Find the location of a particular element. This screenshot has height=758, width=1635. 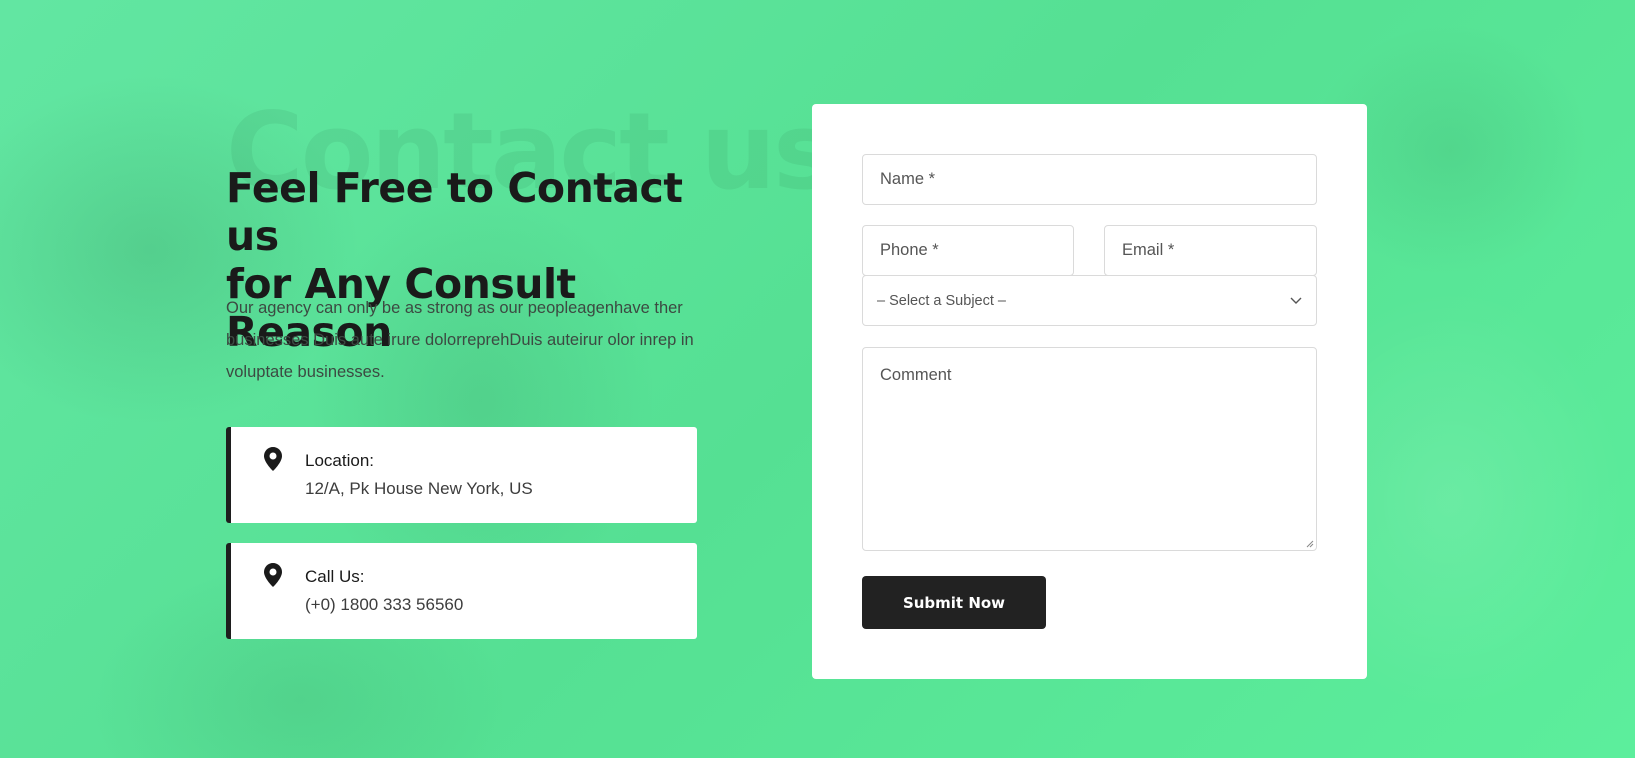

chevron-down-icon is located at coordinates (1296, 300).